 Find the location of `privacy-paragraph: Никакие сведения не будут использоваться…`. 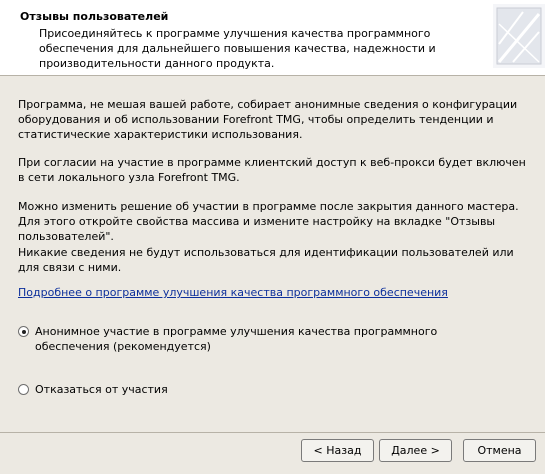

privacy-paragraph: Никакие сведения не будут использоваться… is located at coordinates (266, 260).